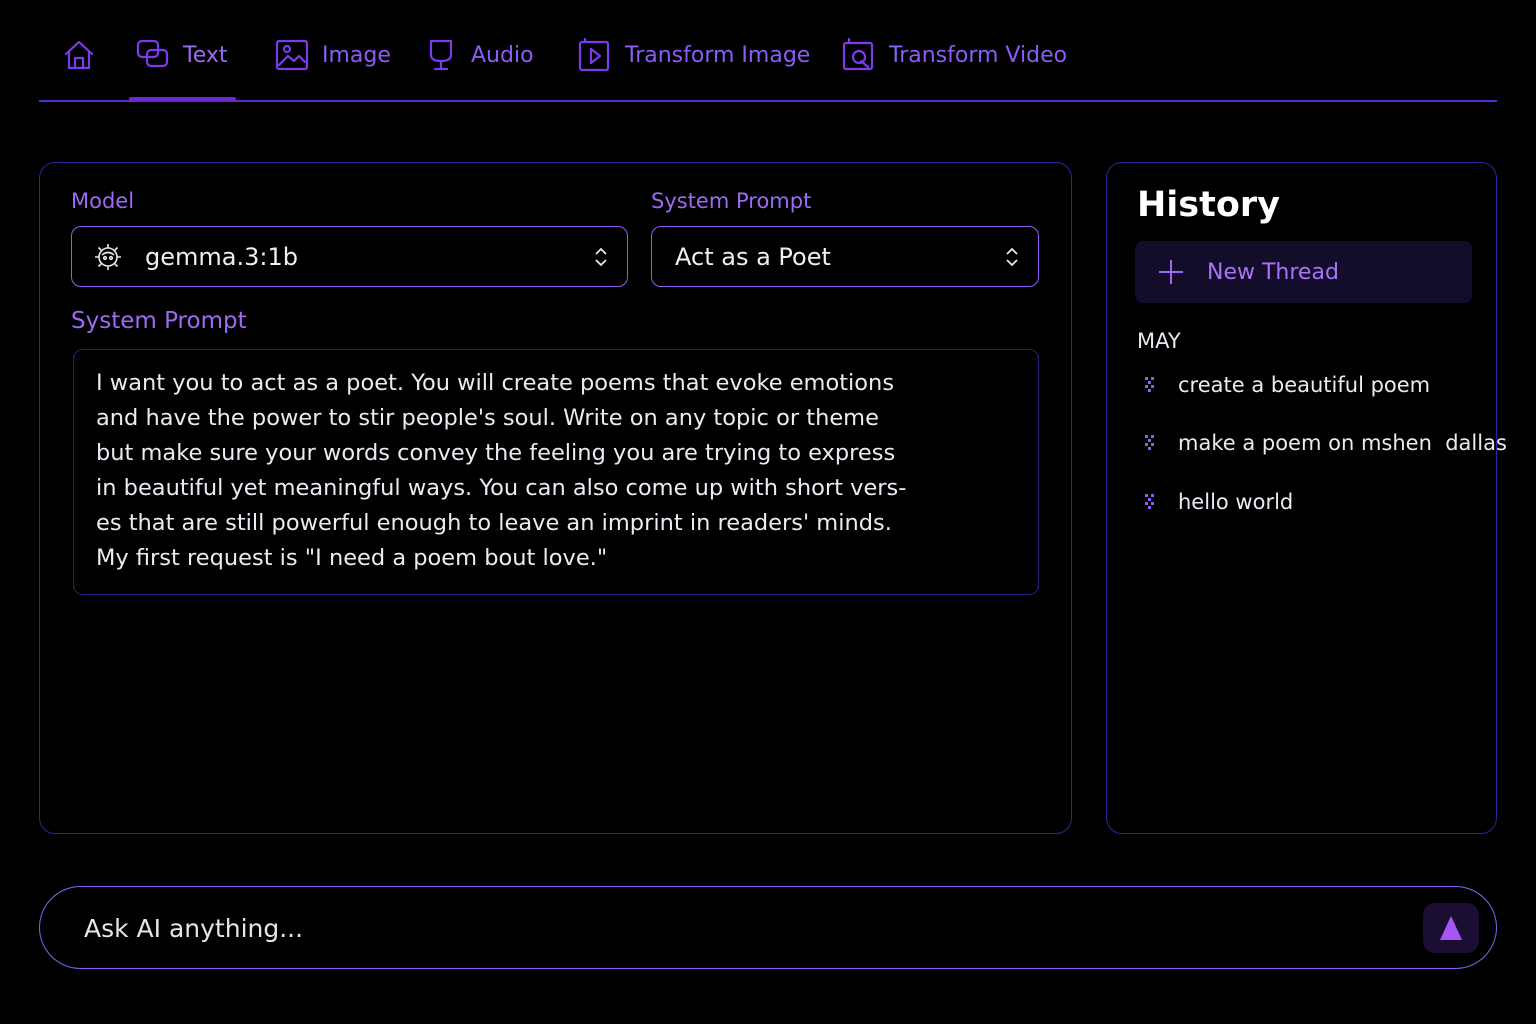 This screenshot has height=1024, width=1536. I want to click on tab-image: Image, so click(332, 55).